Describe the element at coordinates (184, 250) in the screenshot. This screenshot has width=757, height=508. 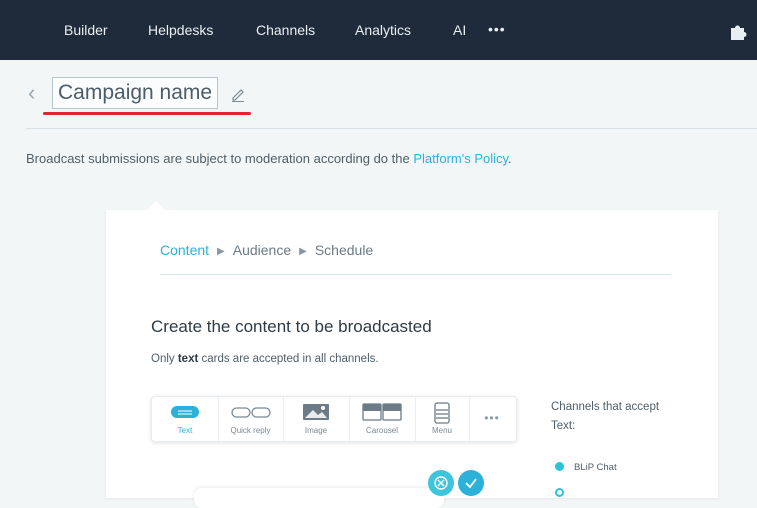
I see `step-content: Content` at that location.